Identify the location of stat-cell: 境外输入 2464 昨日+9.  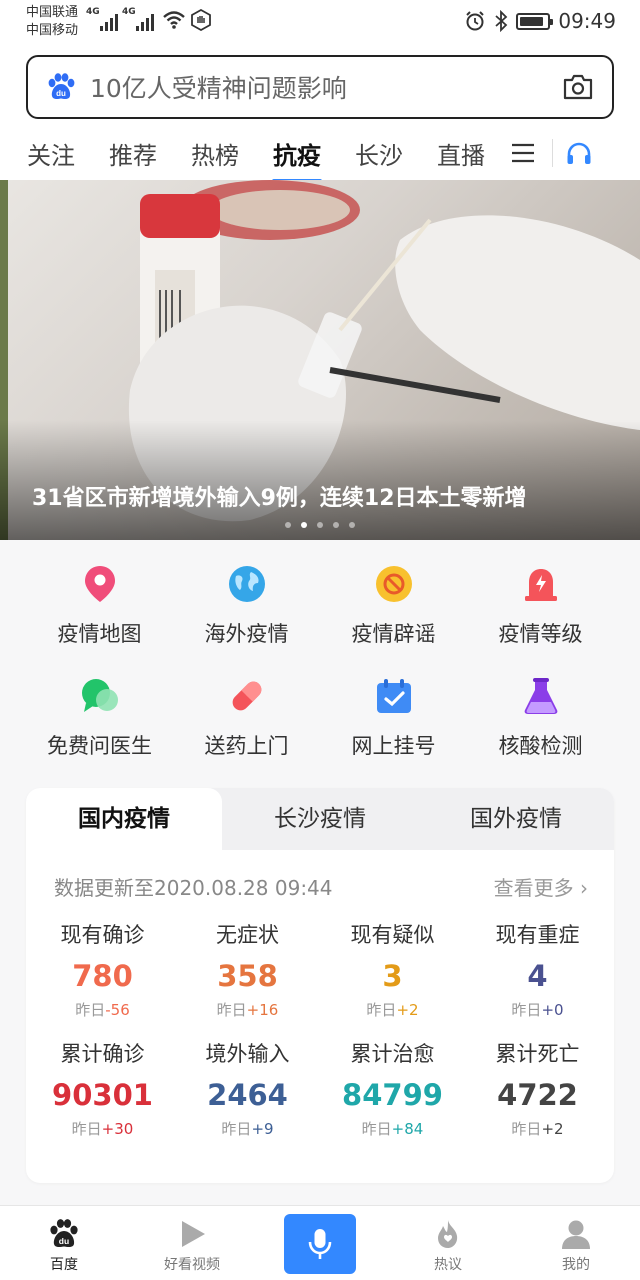
(247, 1088).